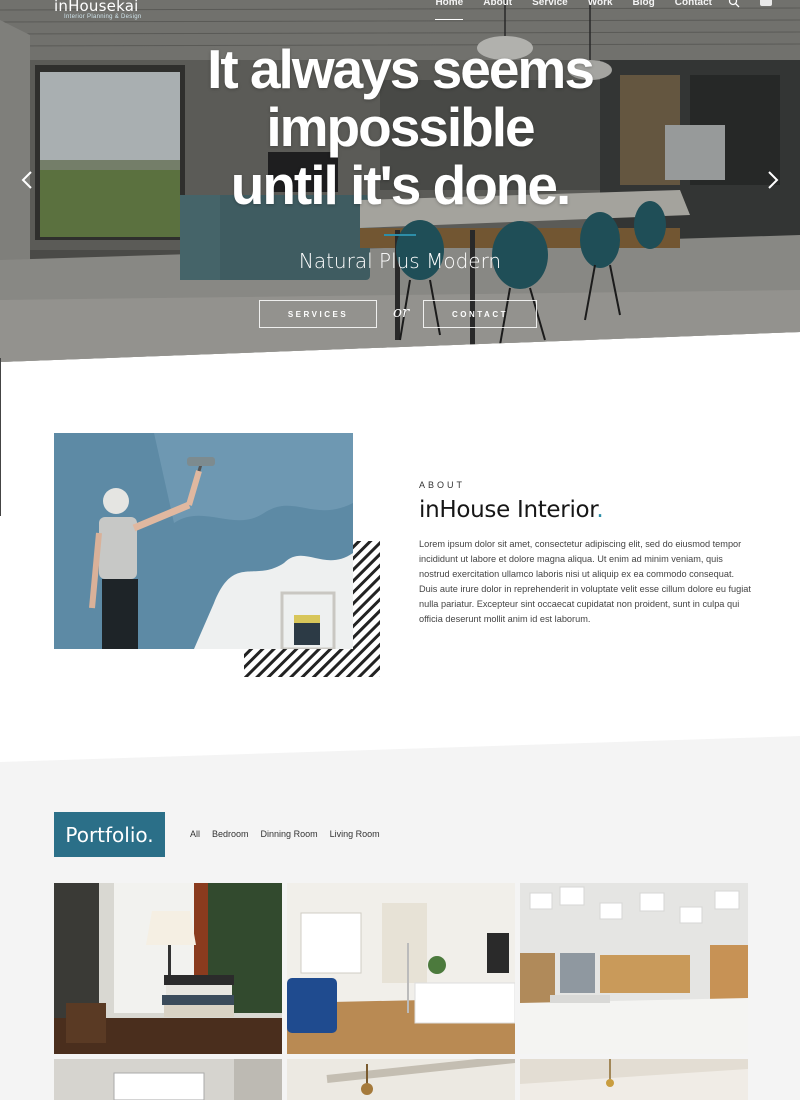 This screenshot has height=1100, width=800. I want to click on about-title: inHouse Interior., so click(511, 510).